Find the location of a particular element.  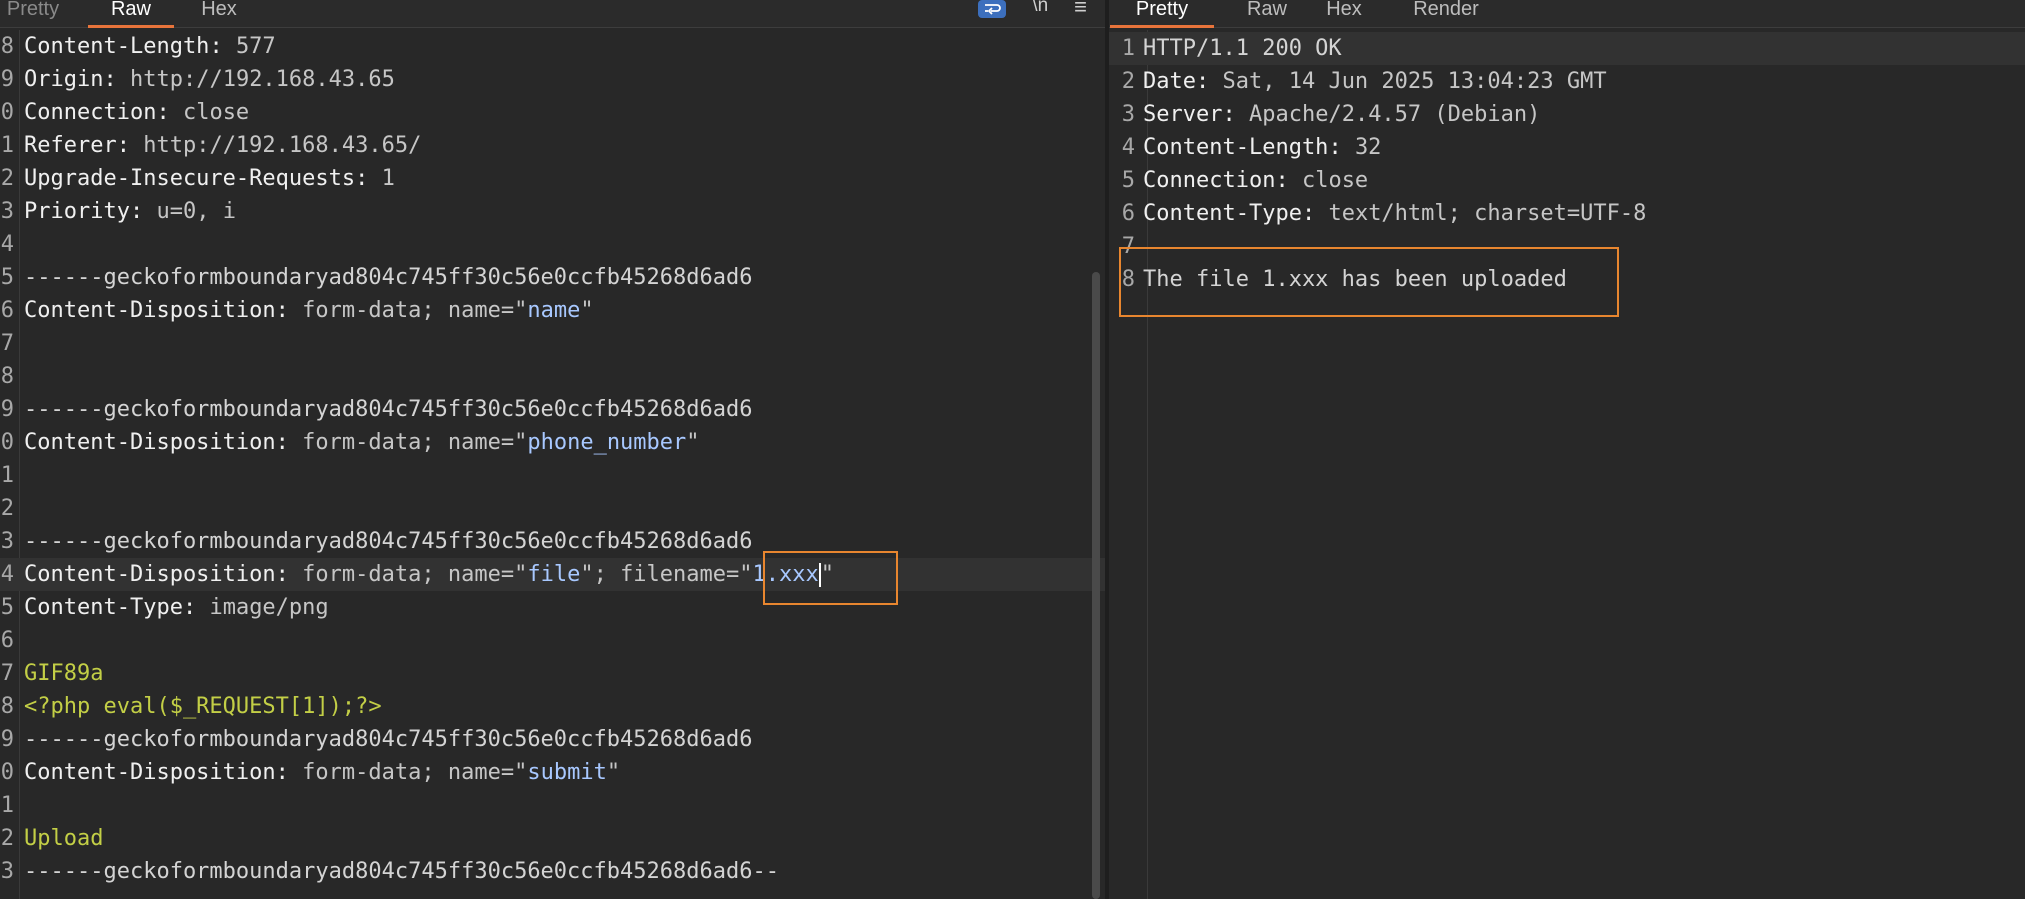

response-line: 2 Date: Sat, 14 Jun 2025 13:04:23 GMT is located at coordinates (1567, 81).